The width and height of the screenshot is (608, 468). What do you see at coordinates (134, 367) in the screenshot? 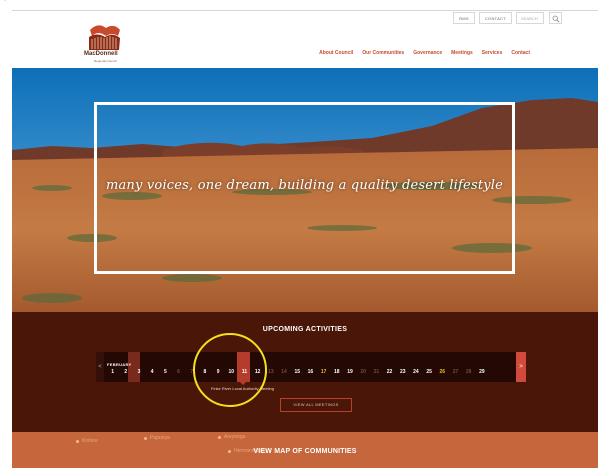
I see `calendar-highlight` at bounding box center [134, 367].